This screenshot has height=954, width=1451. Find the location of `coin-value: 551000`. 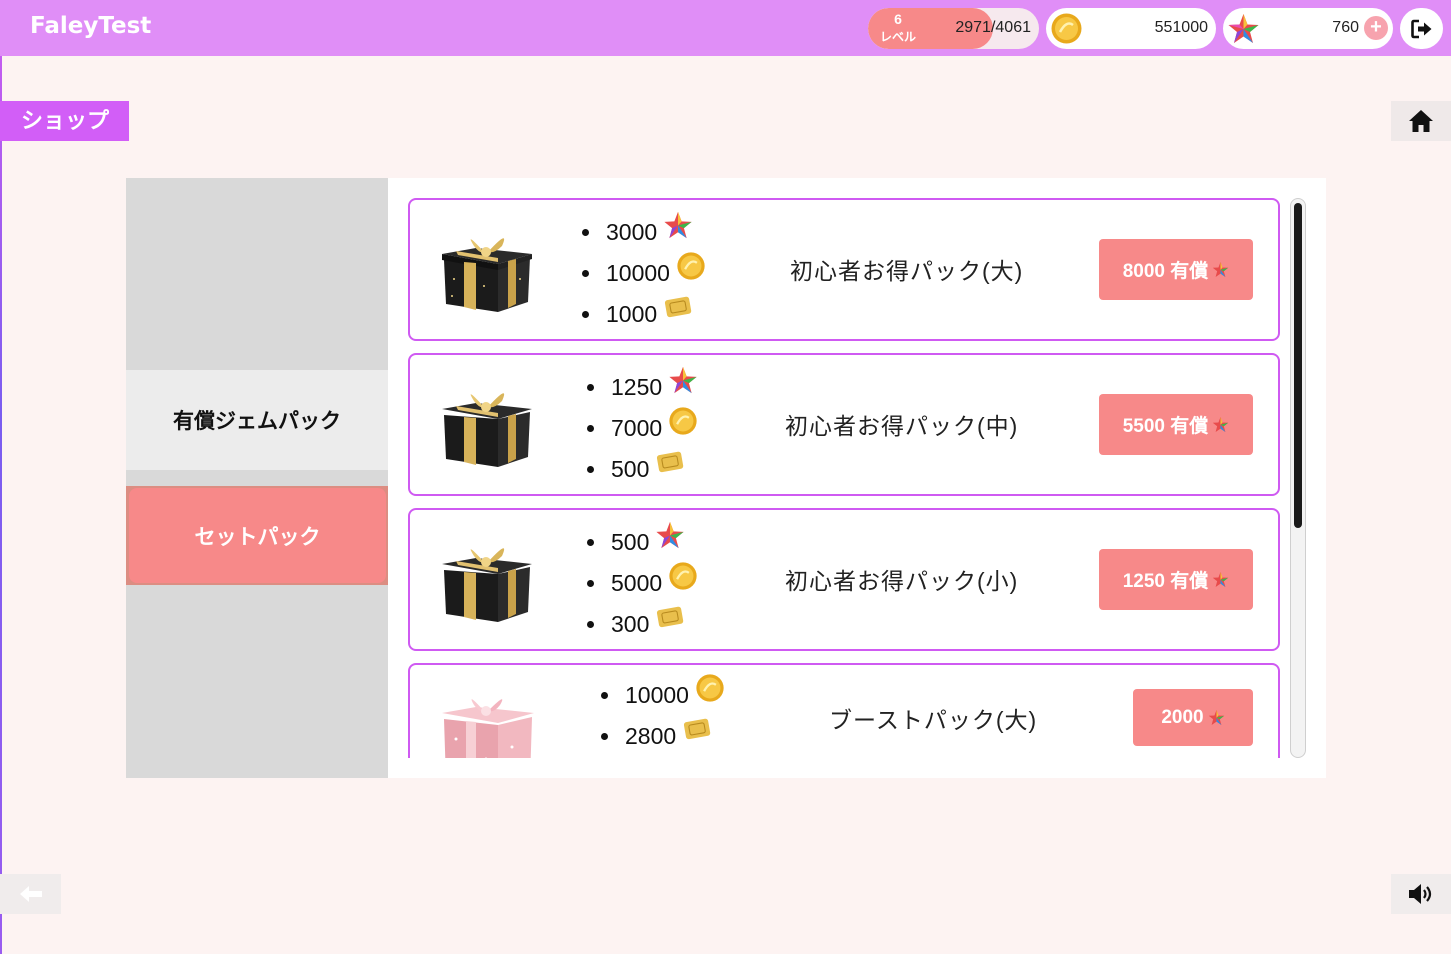

coin-value: 551000 is located at coordinates (1181, 27).